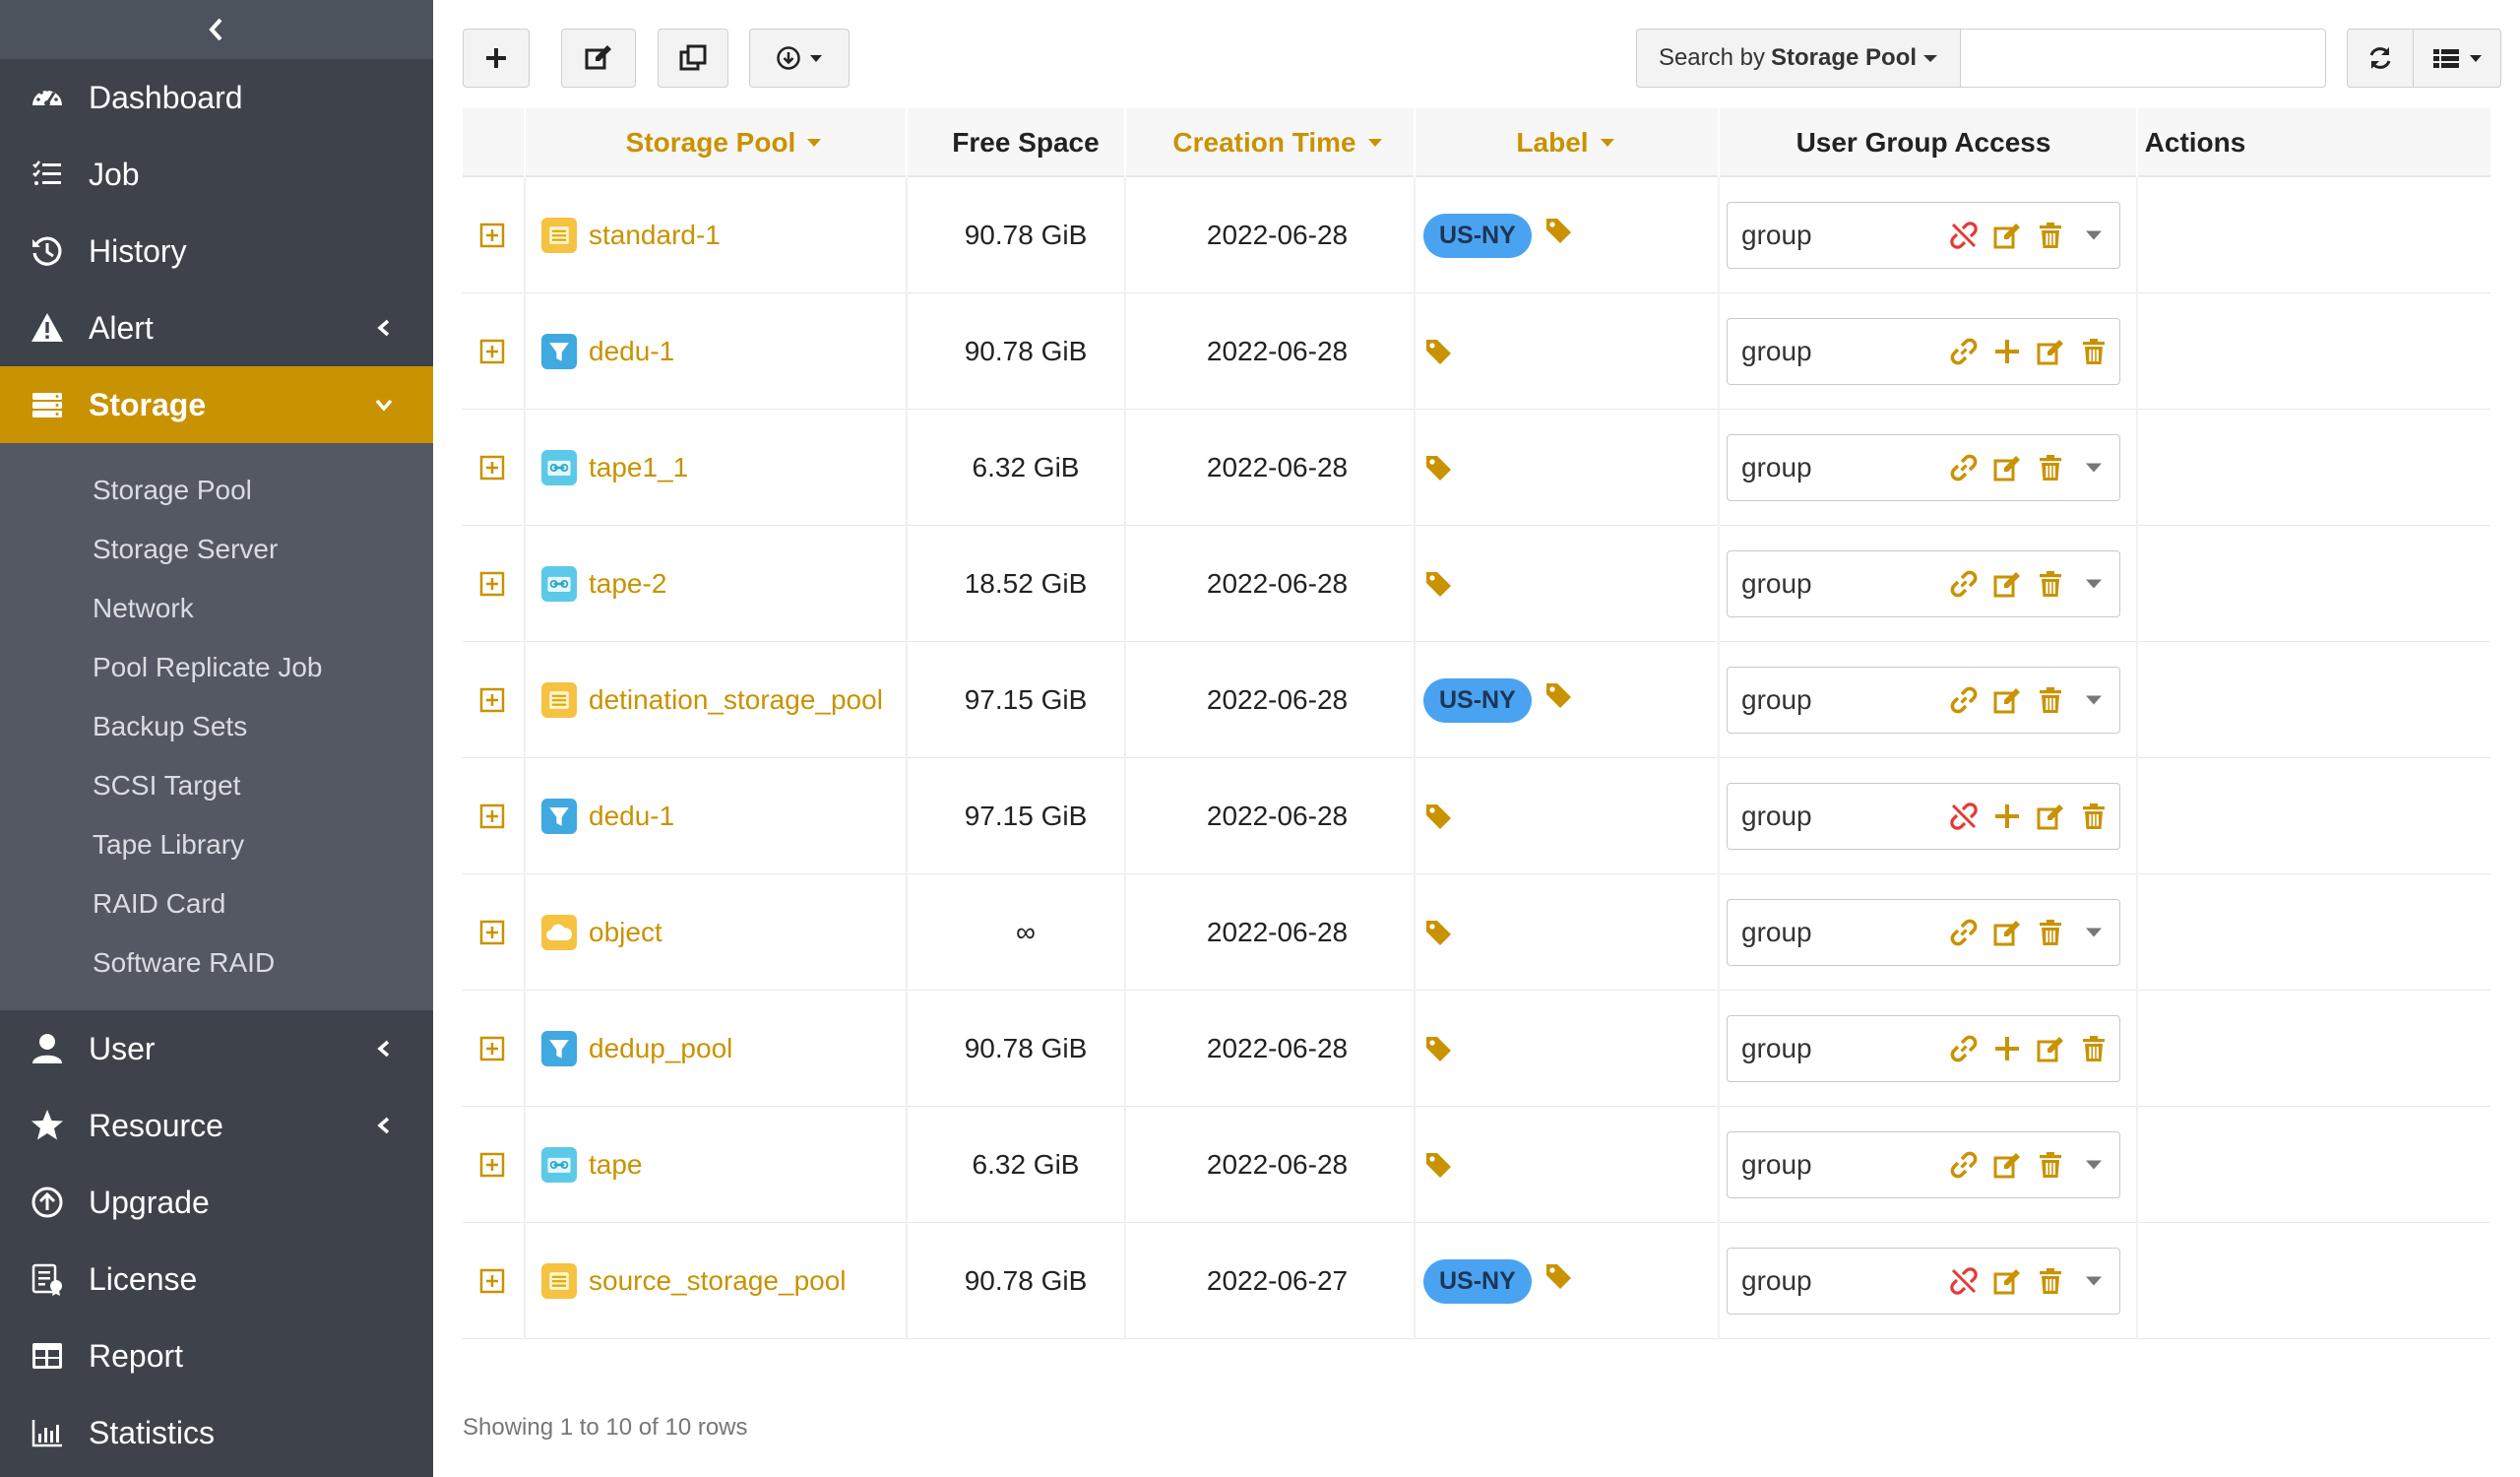 The image size is (2520, 1477). What do you see at coordinates (559, 352) in the screenshot?
I see `dedup-funnel-icon-glyph` at bounding box center [559, 352].